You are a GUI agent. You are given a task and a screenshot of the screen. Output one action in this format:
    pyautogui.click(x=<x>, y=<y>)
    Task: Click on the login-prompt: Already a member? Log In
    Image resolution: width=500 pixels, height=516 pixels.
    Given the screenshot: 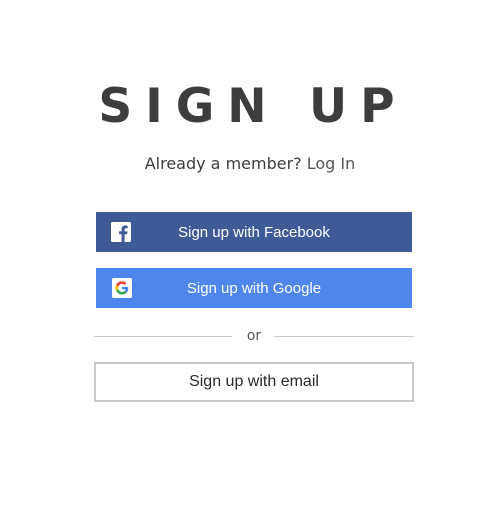 What is the action you would take?
    pyautogui.click(x=250, y=164)
    